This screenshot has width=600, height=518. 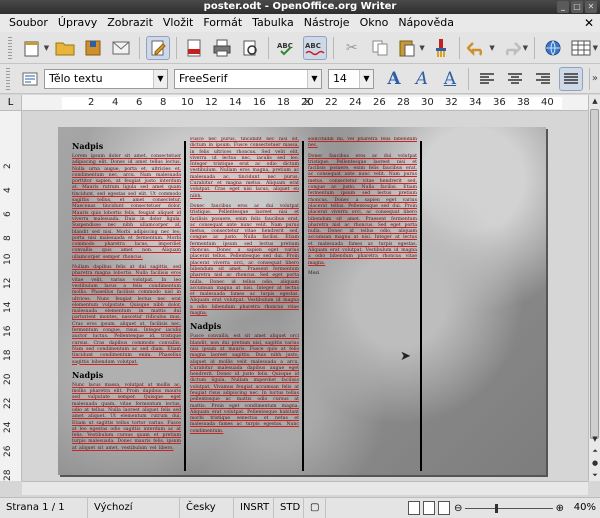 I want to click on spellcheck-icon: ABC, so click(x=287, y=48).